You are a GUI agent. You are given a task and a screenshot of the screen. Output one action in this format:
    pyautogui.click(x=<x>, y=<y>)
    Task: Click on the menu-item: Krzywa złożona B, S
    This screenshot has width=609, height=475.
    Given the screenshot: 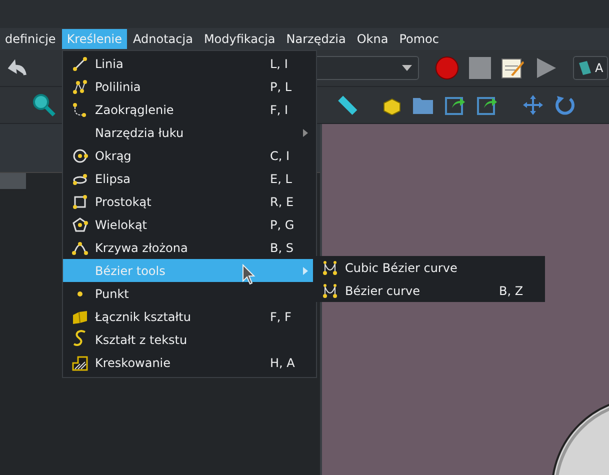 What is the action you would take?
    pyautogui.click(x=189, y=247)
    